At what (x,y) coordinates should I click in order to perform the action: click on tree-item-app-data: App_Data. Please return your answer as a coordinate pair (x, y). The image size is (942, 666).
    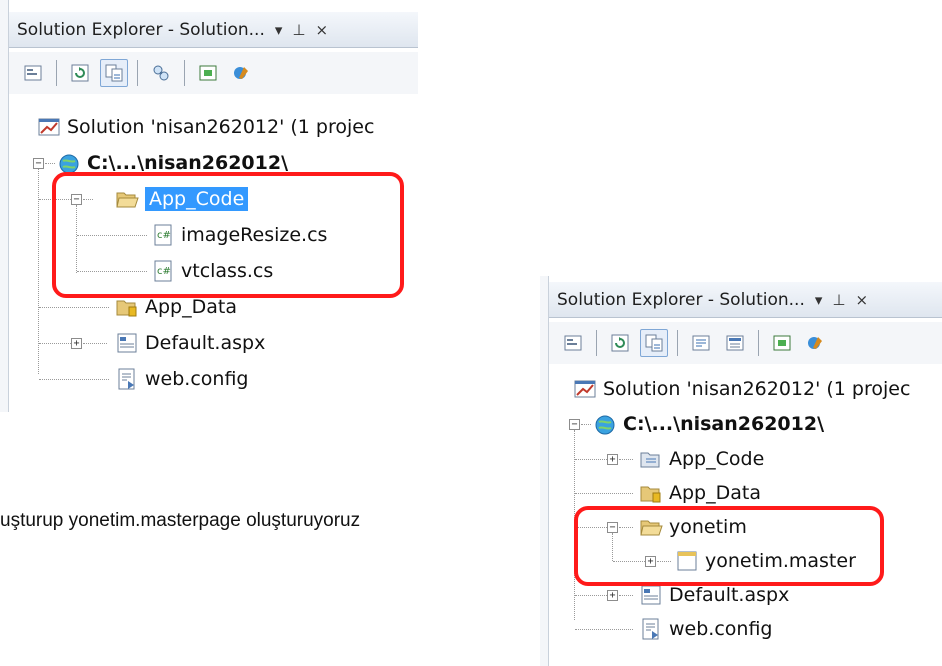
    Looking at the image, I should click on (700, 493).